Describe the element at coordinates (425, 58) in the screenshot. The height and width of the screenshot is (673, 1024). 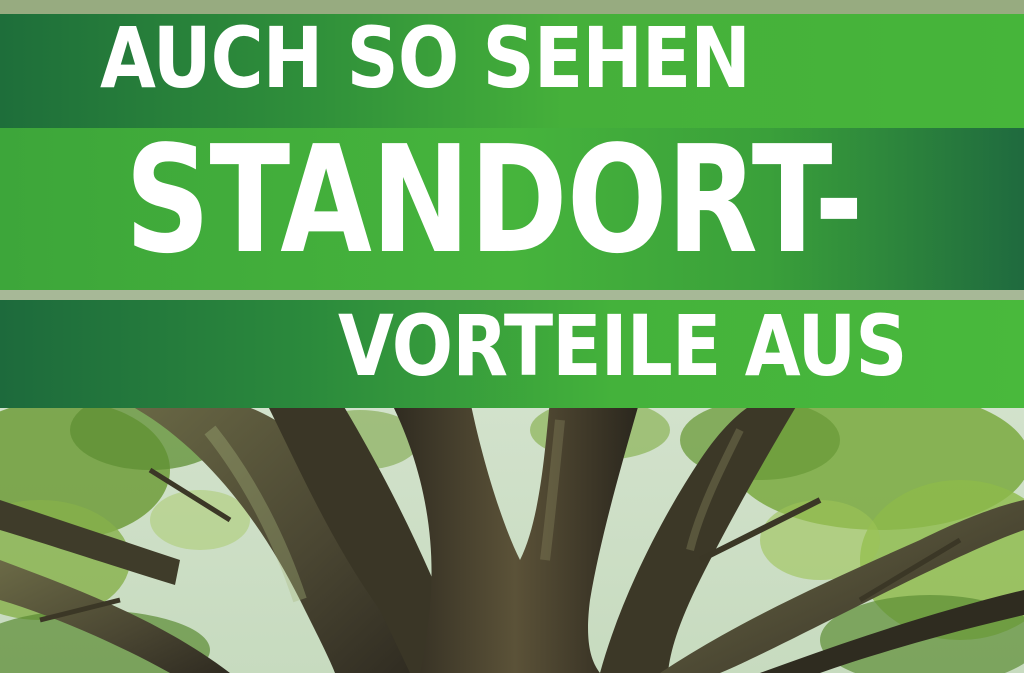
I see `headline-line-1: AUCH SO SEHEN` at that location.